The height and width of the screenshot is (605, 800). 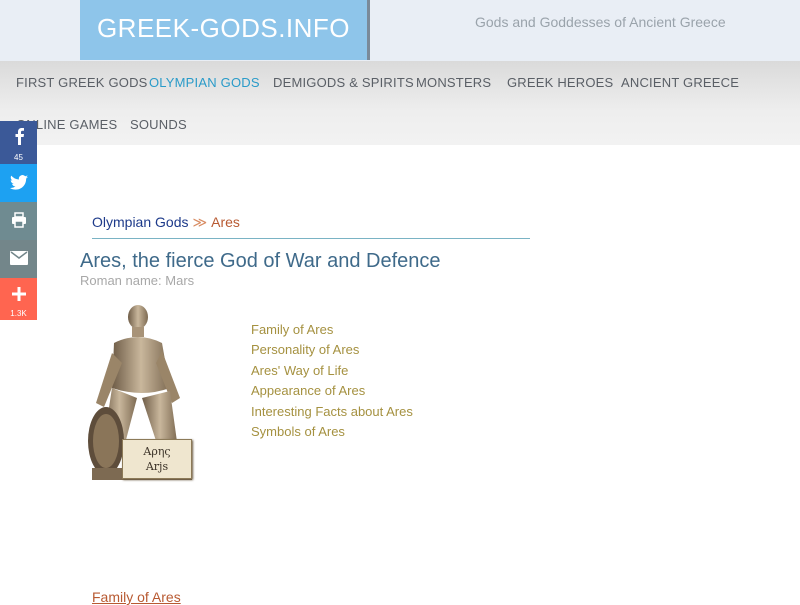 What do you see at coordinates (204, 82) in the screenshot?
I see `nav-item-olympian-gods: OLYMPIAN GODS` at bounding box center [204, 82].